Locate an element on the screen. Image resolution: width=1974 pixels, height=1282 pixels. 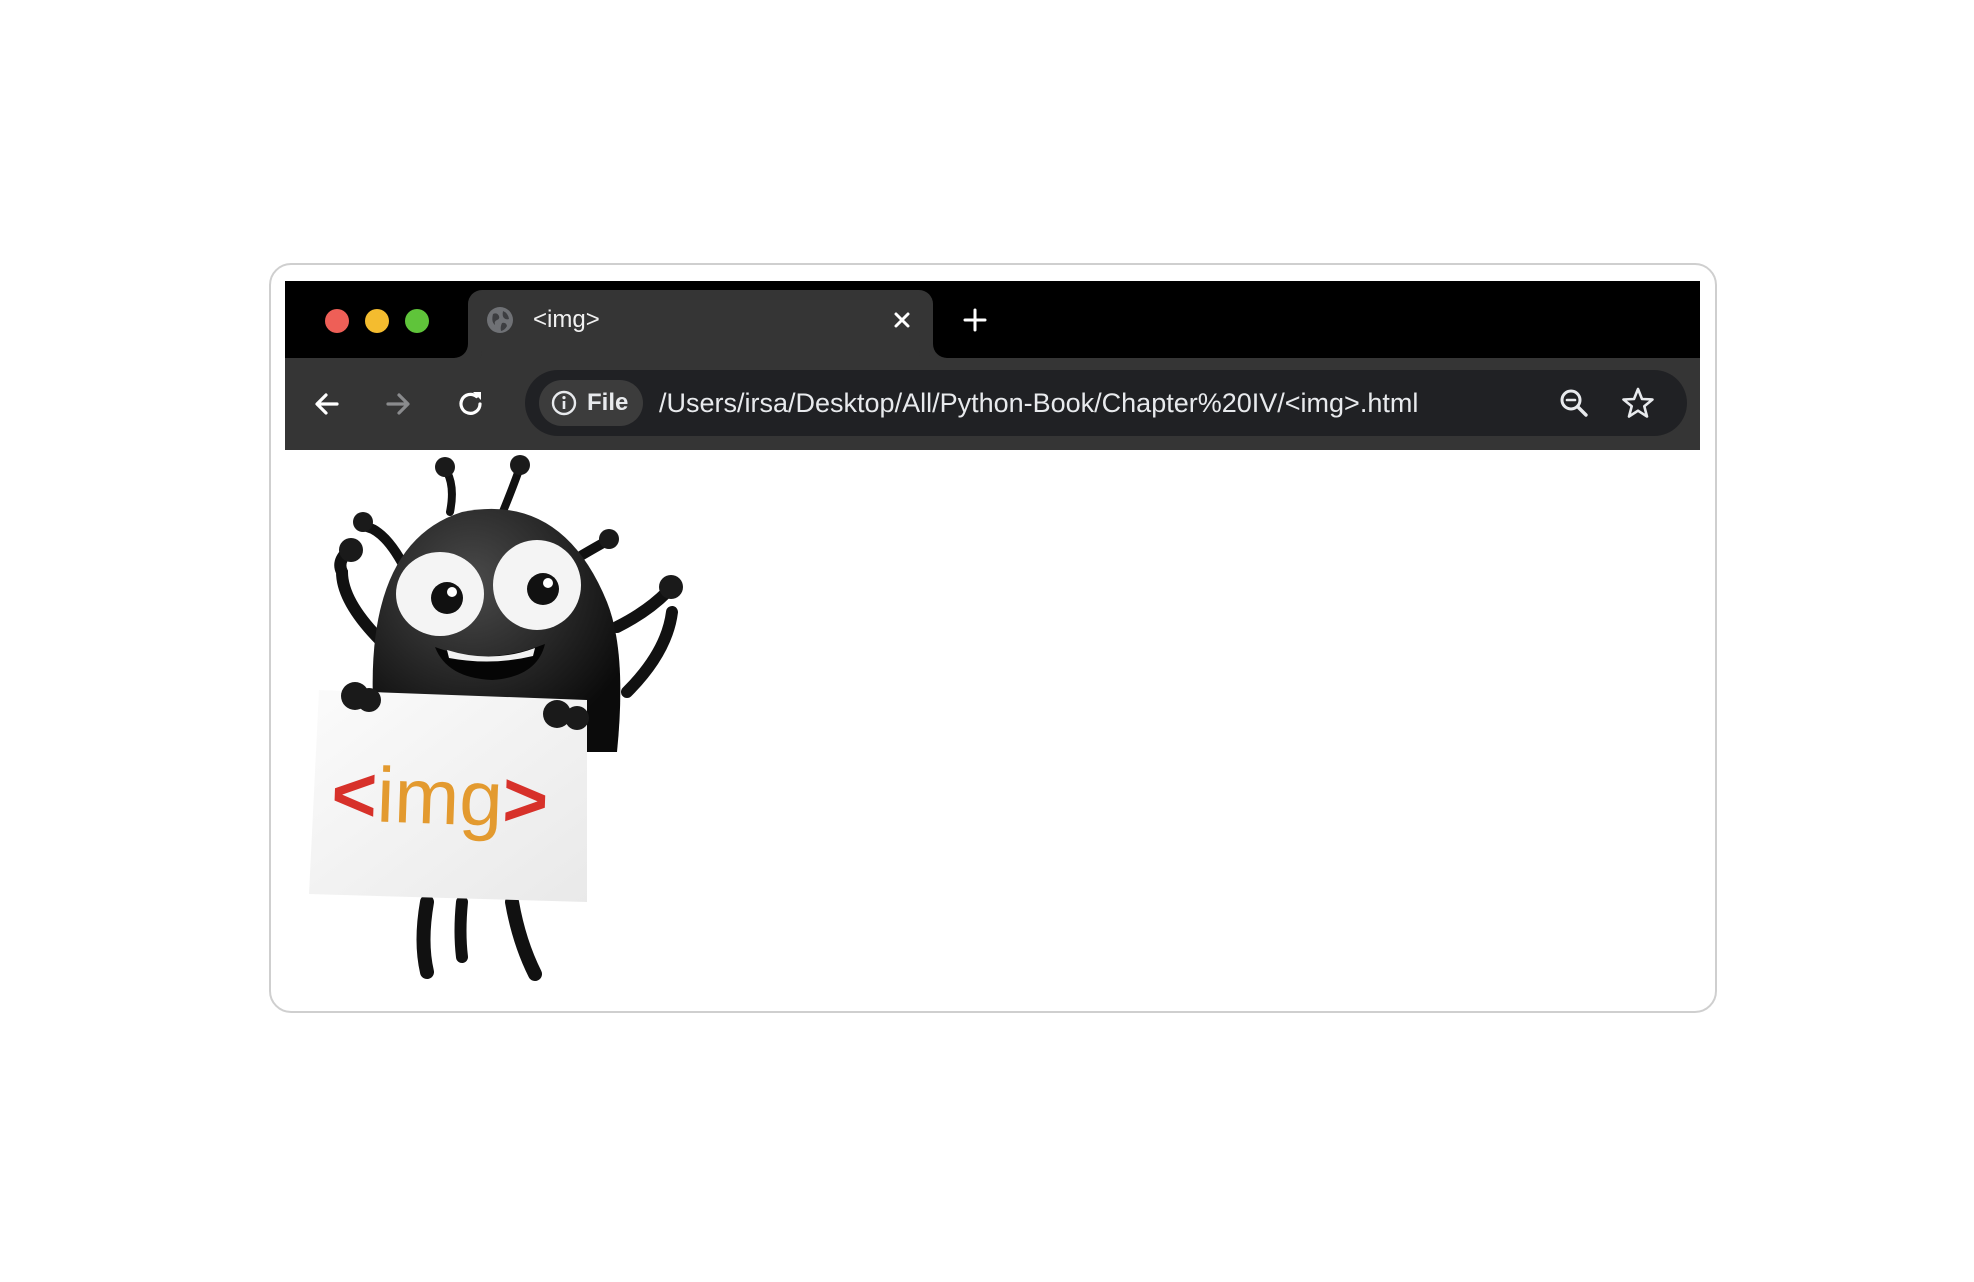
sign-tag-text: img is located at coordinates (440, 797).